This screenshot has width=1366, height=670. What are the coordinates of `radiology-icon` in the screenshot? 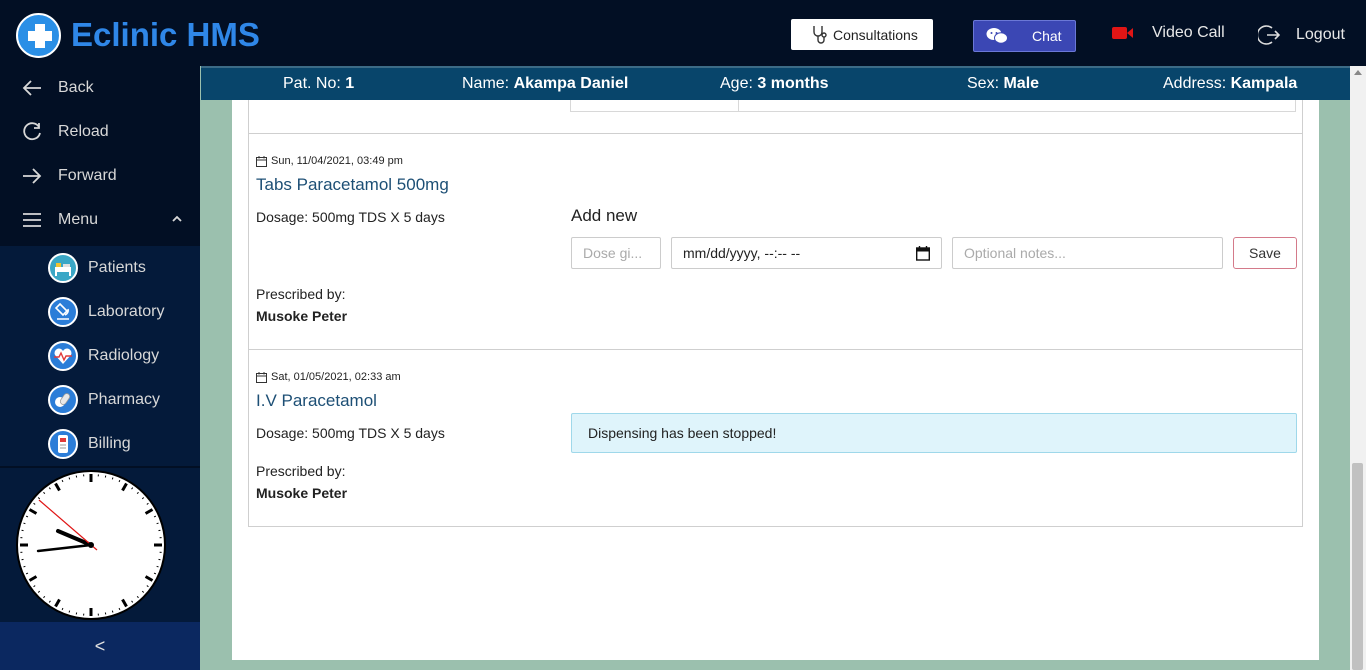 It's located at (63, 356).